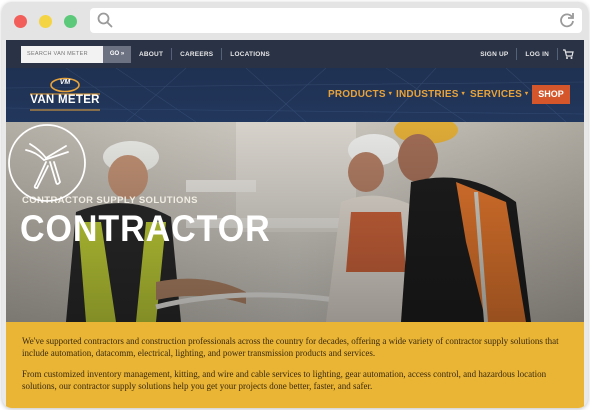 The image size is (590, 410). What do you see at coordinates (567, 20) in the screenshot?
I see `reload-icon` at bounding box center [567, 20].